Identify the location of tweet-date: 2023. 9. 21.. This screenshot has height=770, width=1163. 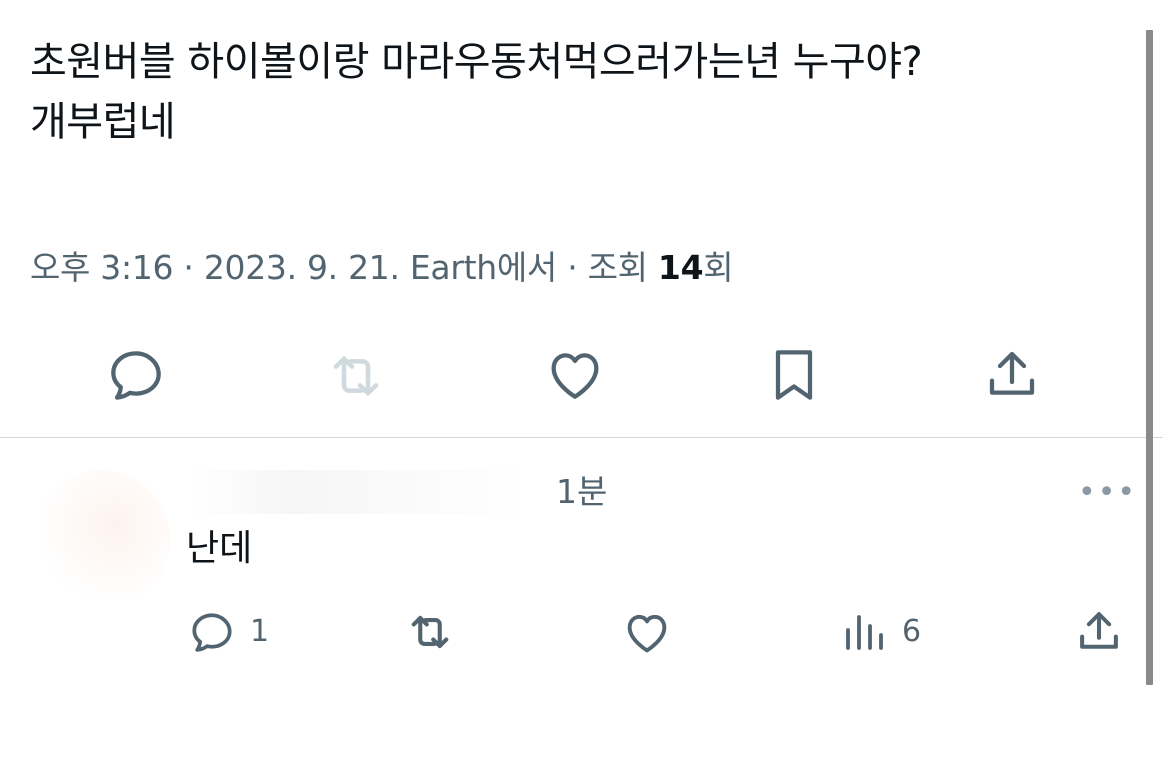
(302, 267).